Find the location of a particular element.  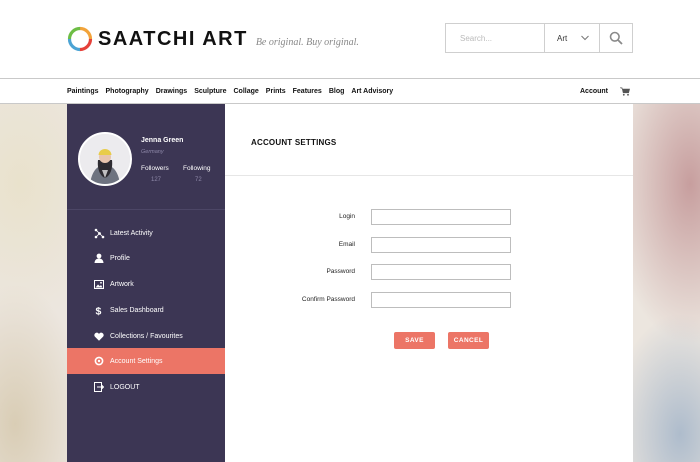

password-field is located at coordinates (441, 272).